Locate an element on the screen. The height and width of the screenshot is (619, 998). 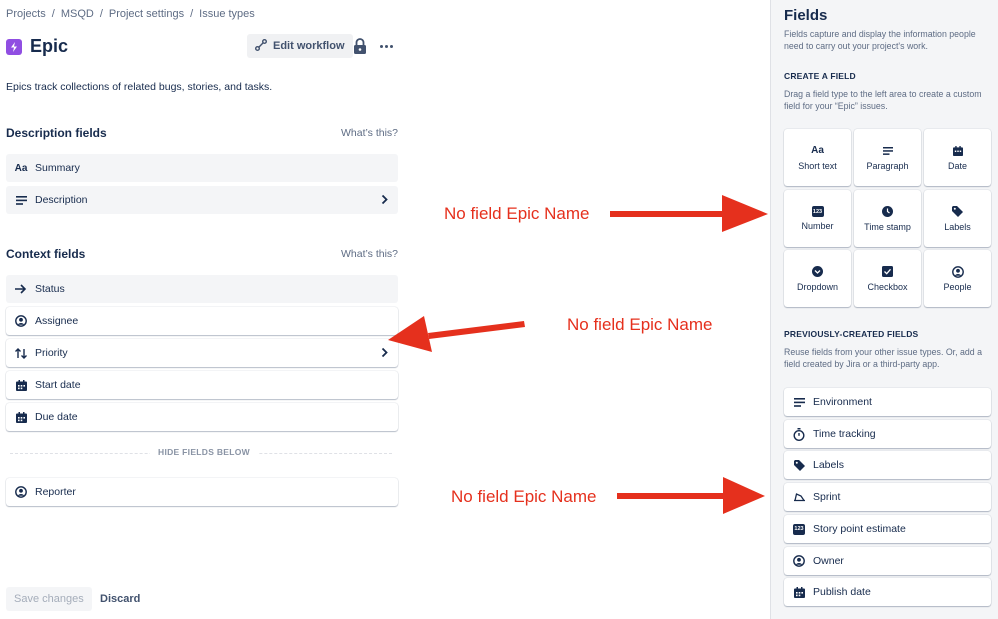
prev-field-owner: Owner is located at coordinates (887, 561).